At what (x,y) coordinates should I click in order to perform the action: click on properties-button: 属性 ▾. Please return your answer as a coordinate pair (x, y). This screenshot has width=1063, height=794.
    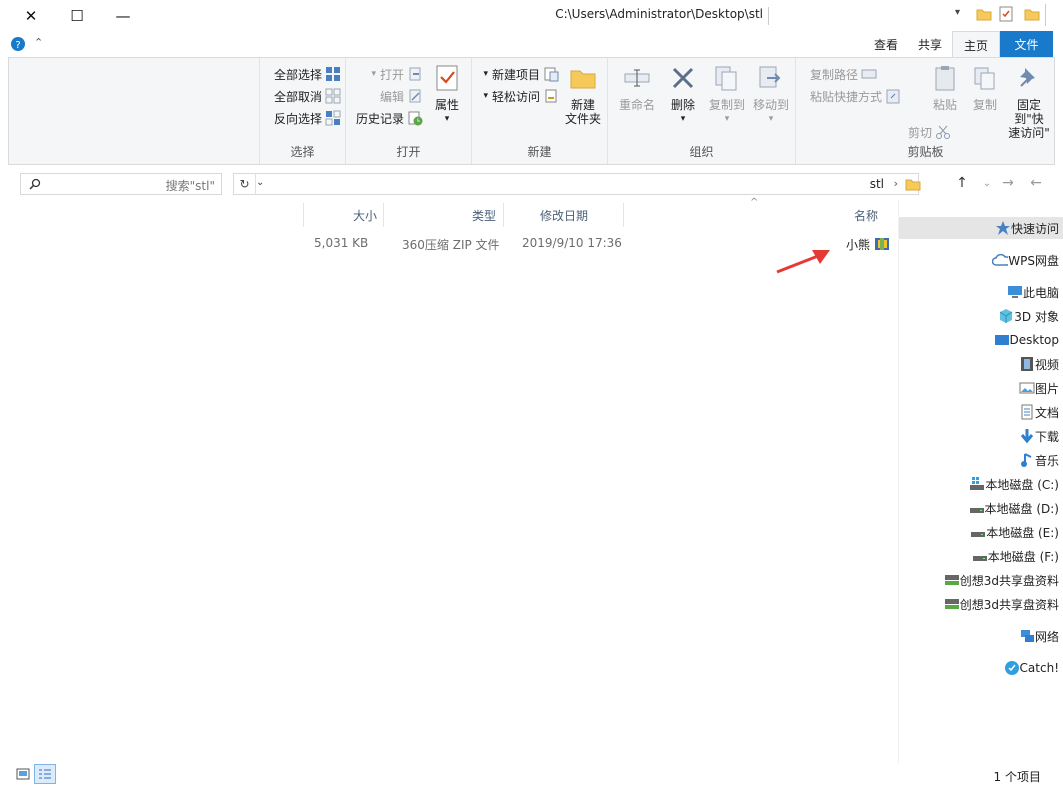
    Looking at the image, I should click on (447, 94).